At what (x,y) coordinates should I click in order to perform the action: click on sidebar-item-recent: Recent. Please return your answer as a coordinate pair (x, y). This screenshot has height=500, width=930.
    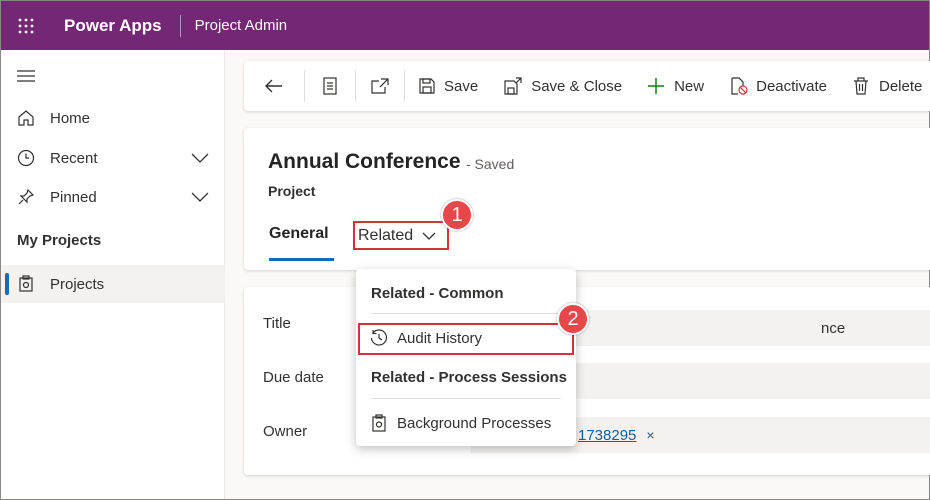
    Looking at the image, I should click on (113, 158).